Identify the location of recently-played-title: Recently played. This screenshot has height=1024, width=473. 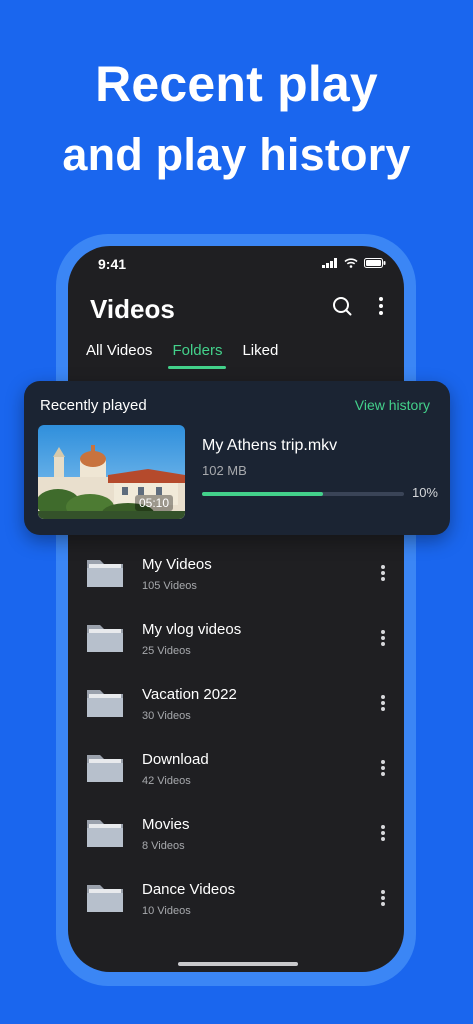
(93, 405).